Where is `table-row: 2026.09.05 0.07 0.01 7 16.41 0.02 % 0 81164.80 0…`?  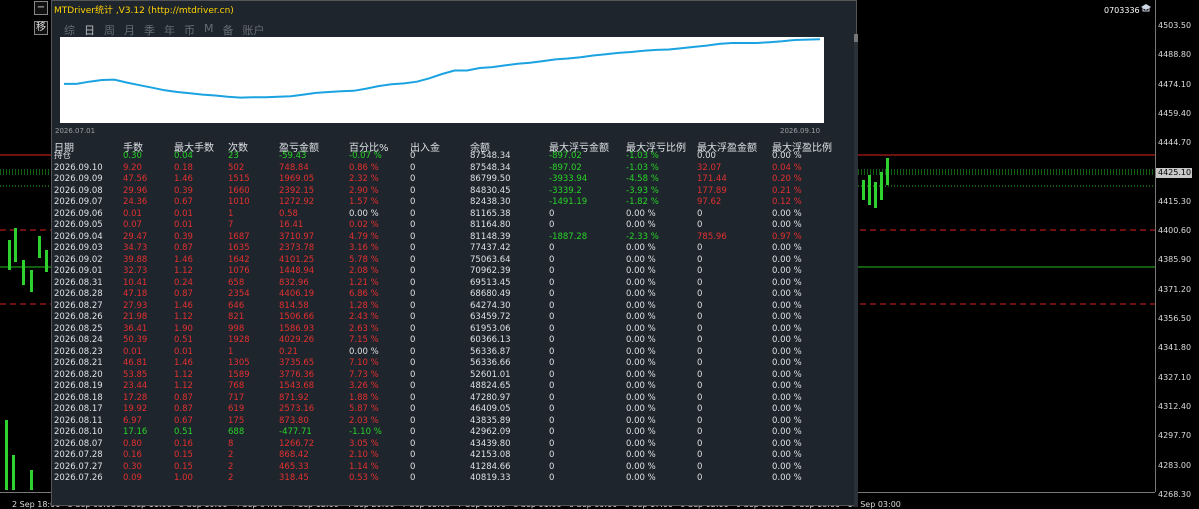 table-row: 2026.09.05 0.07 0.01 7 16.41 0.02 % 0 81164.80 0… is located at coordinates (452, 226).